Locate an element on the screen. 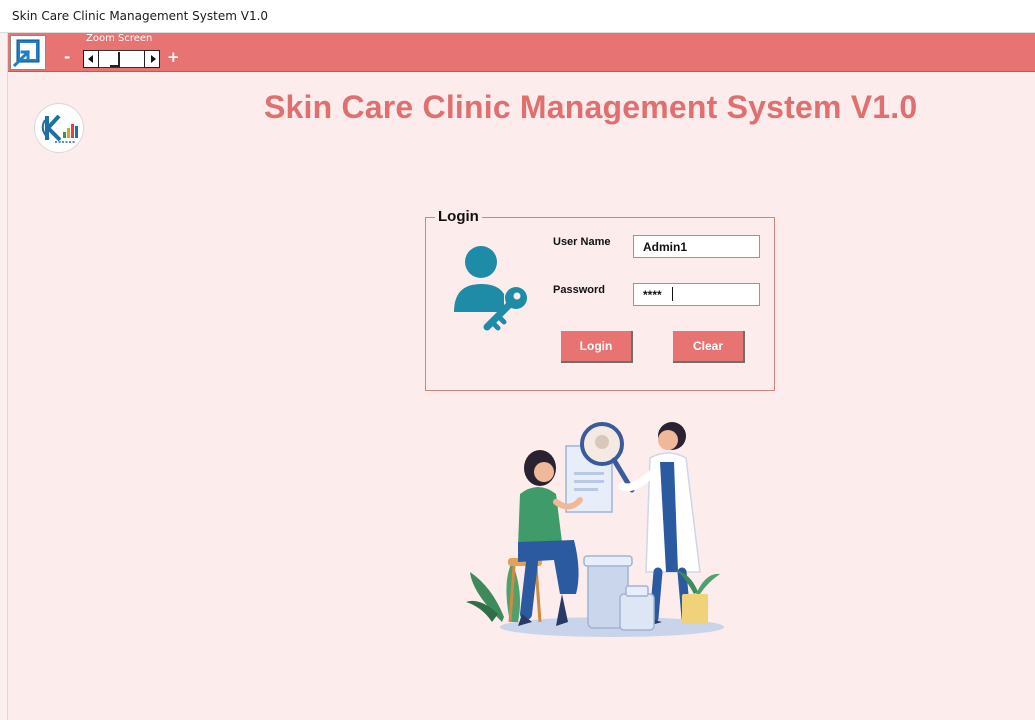 The height and width of the screenshot is (720, 1035). window-titlebar: Skin Care Clinic Management System V1.0 is located at coordinates (517, 16).